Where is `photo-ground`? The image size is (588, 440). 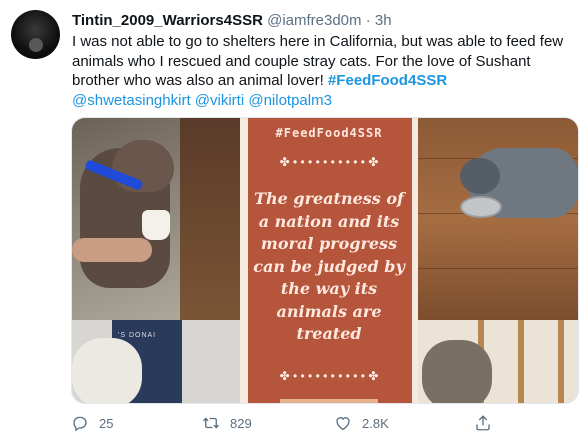 photo-ground is located at coordinates (210, 219).